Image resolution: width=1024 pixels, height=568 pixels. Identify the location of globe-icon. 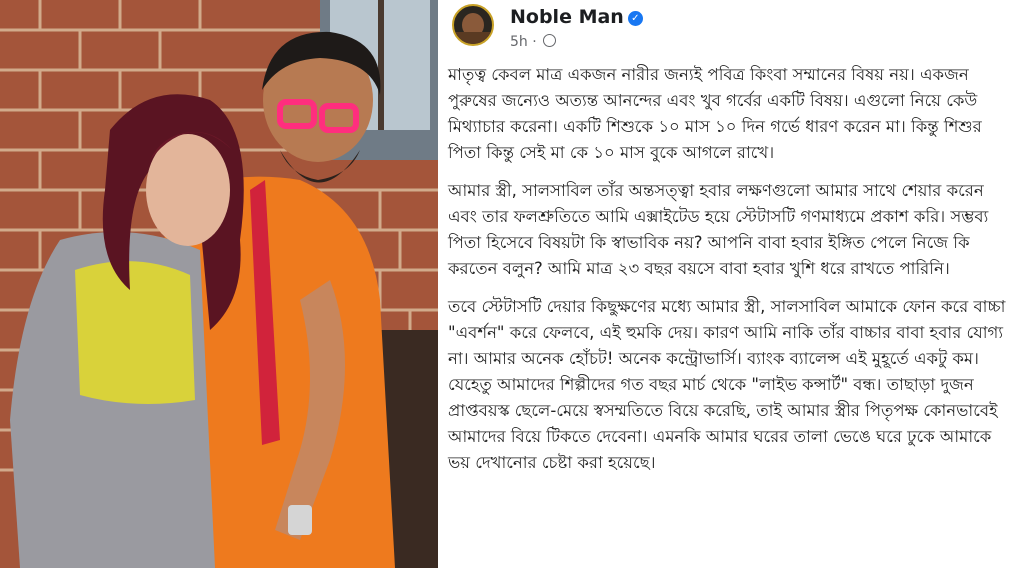
(550, 40).